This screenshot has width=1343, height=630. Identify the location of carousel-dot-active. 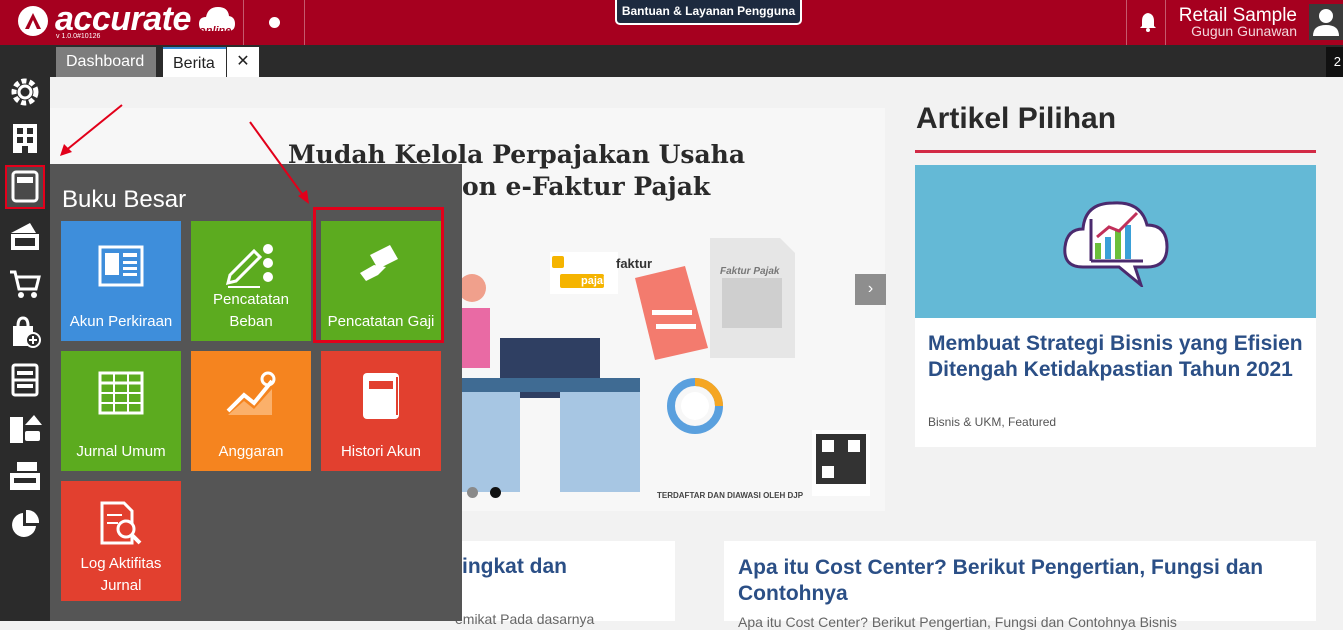
(495, 492).